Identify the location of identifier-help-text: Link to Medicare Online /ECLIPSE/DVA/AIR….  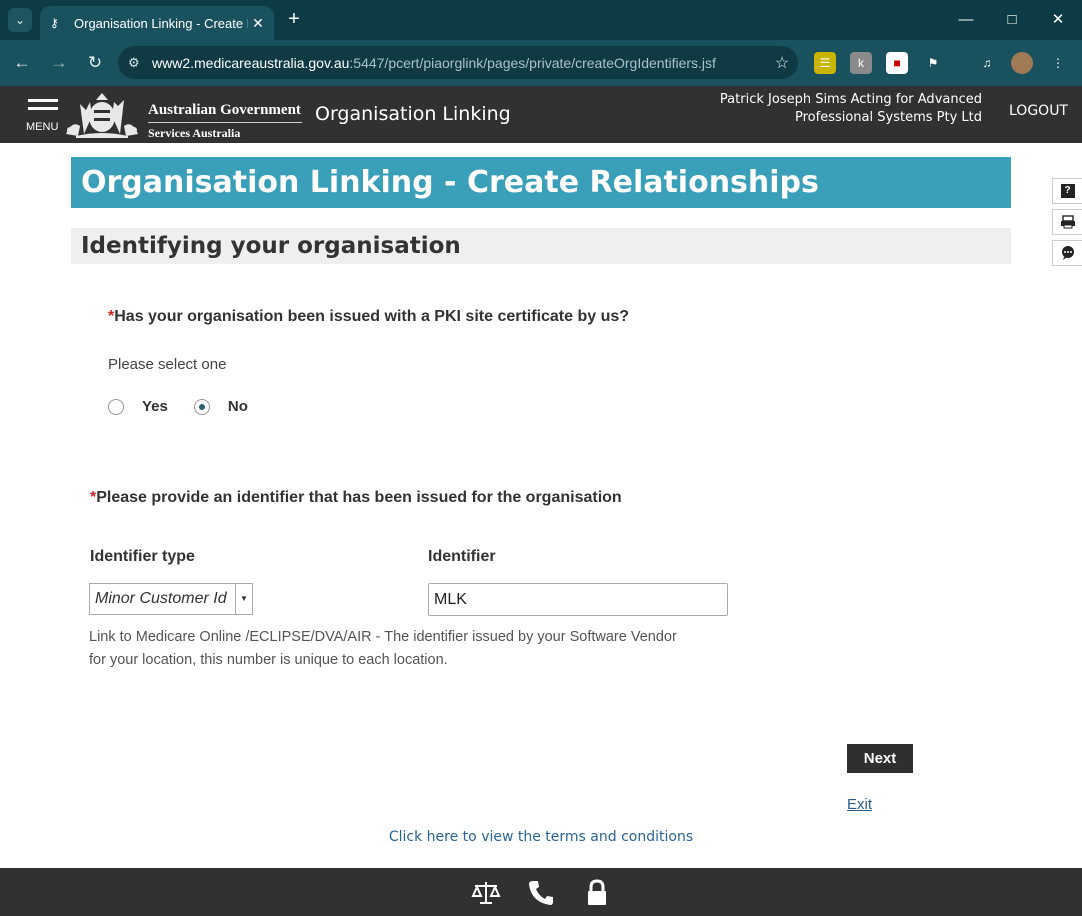
(383, 648).